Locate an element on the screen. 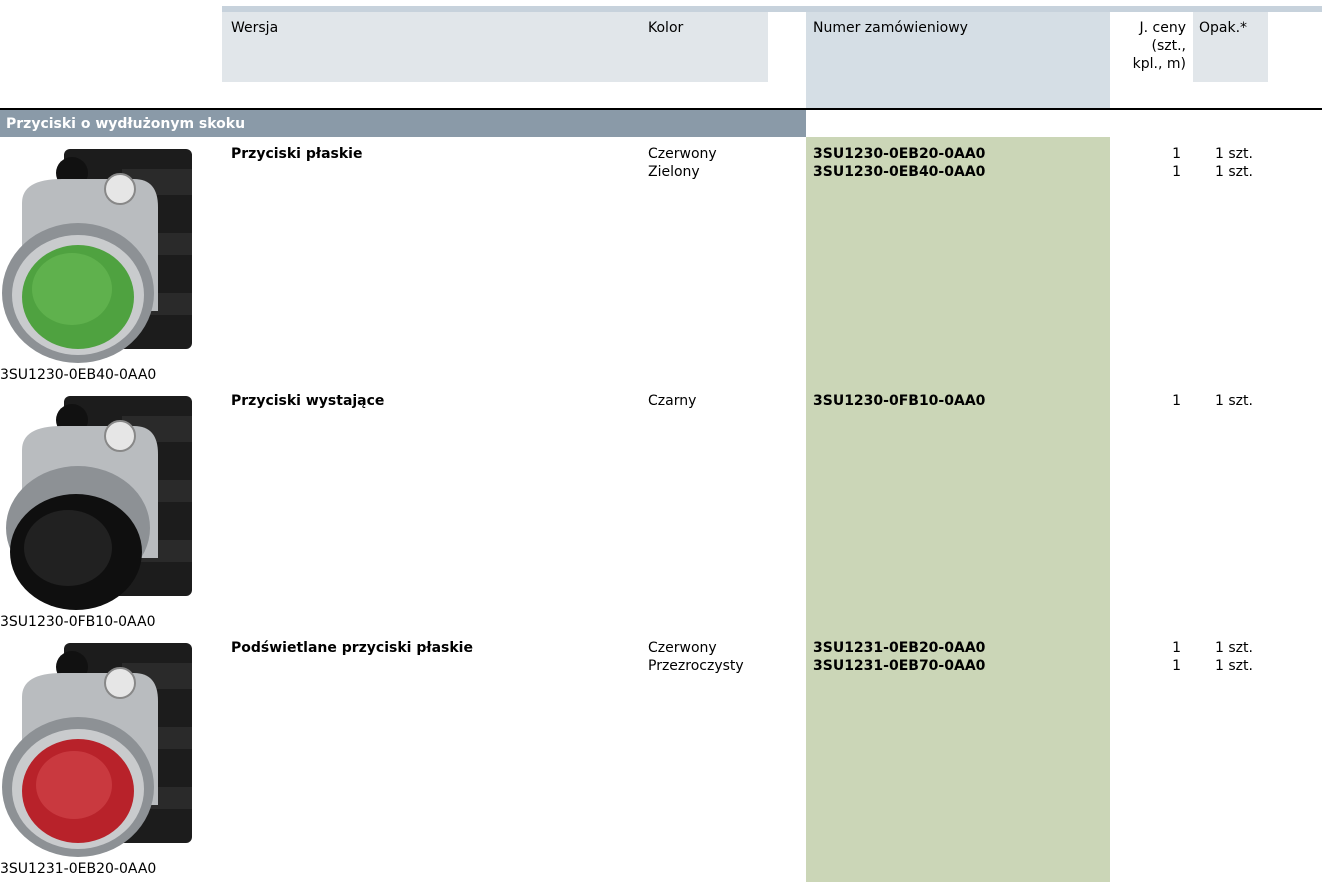 The height and width of the screenshot is (882, 1322). header-kolor: Kolor is located at coordinates (666, 28).